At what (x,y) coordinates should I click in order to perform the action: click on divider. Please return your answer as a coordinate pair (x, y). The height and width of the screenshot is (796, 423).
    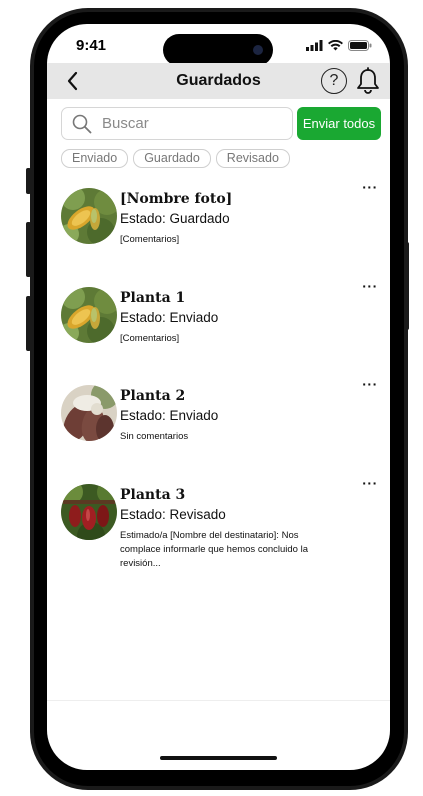
    Looking at the image, I should click on (218, 700).